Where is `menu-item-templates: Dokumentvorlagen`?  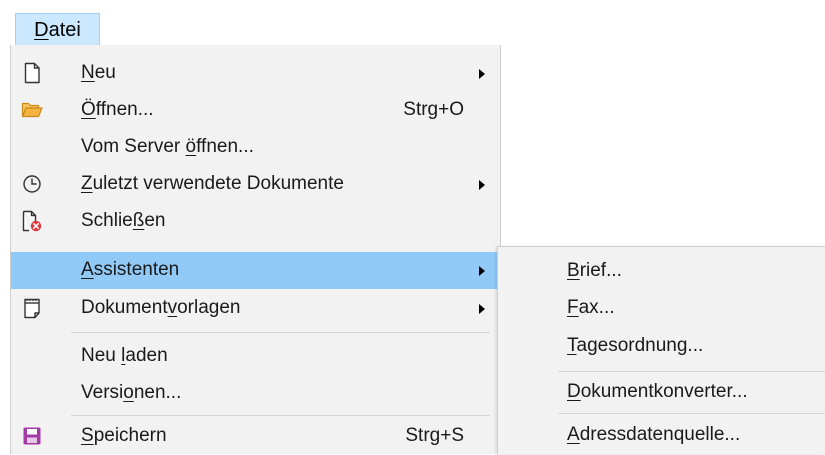
menu-item-templates: Dokumentvorlagen is located at coordinates (255, 308).